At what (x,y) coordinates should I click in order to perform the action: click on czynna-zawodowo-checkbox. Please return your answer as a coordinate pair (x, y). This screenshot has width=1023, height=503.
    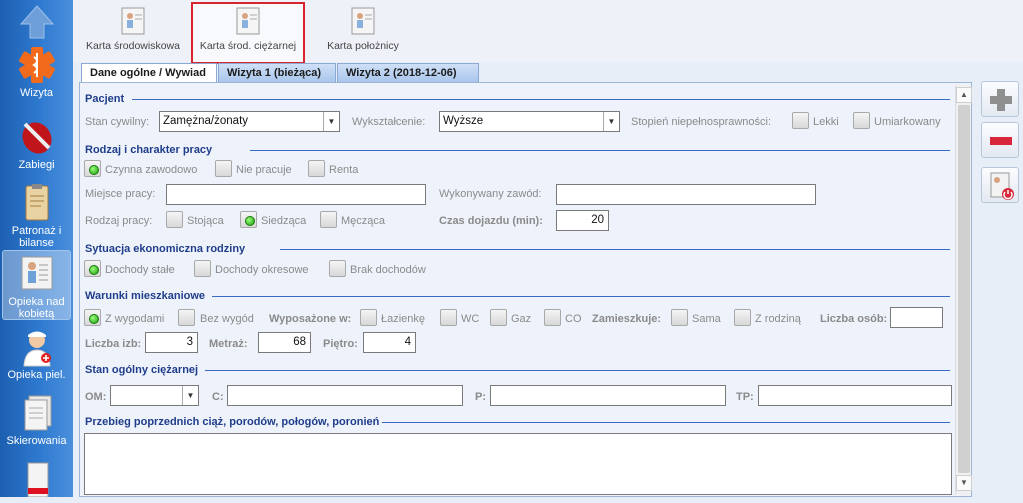
    Looking at the image, I should click on (92, 168).